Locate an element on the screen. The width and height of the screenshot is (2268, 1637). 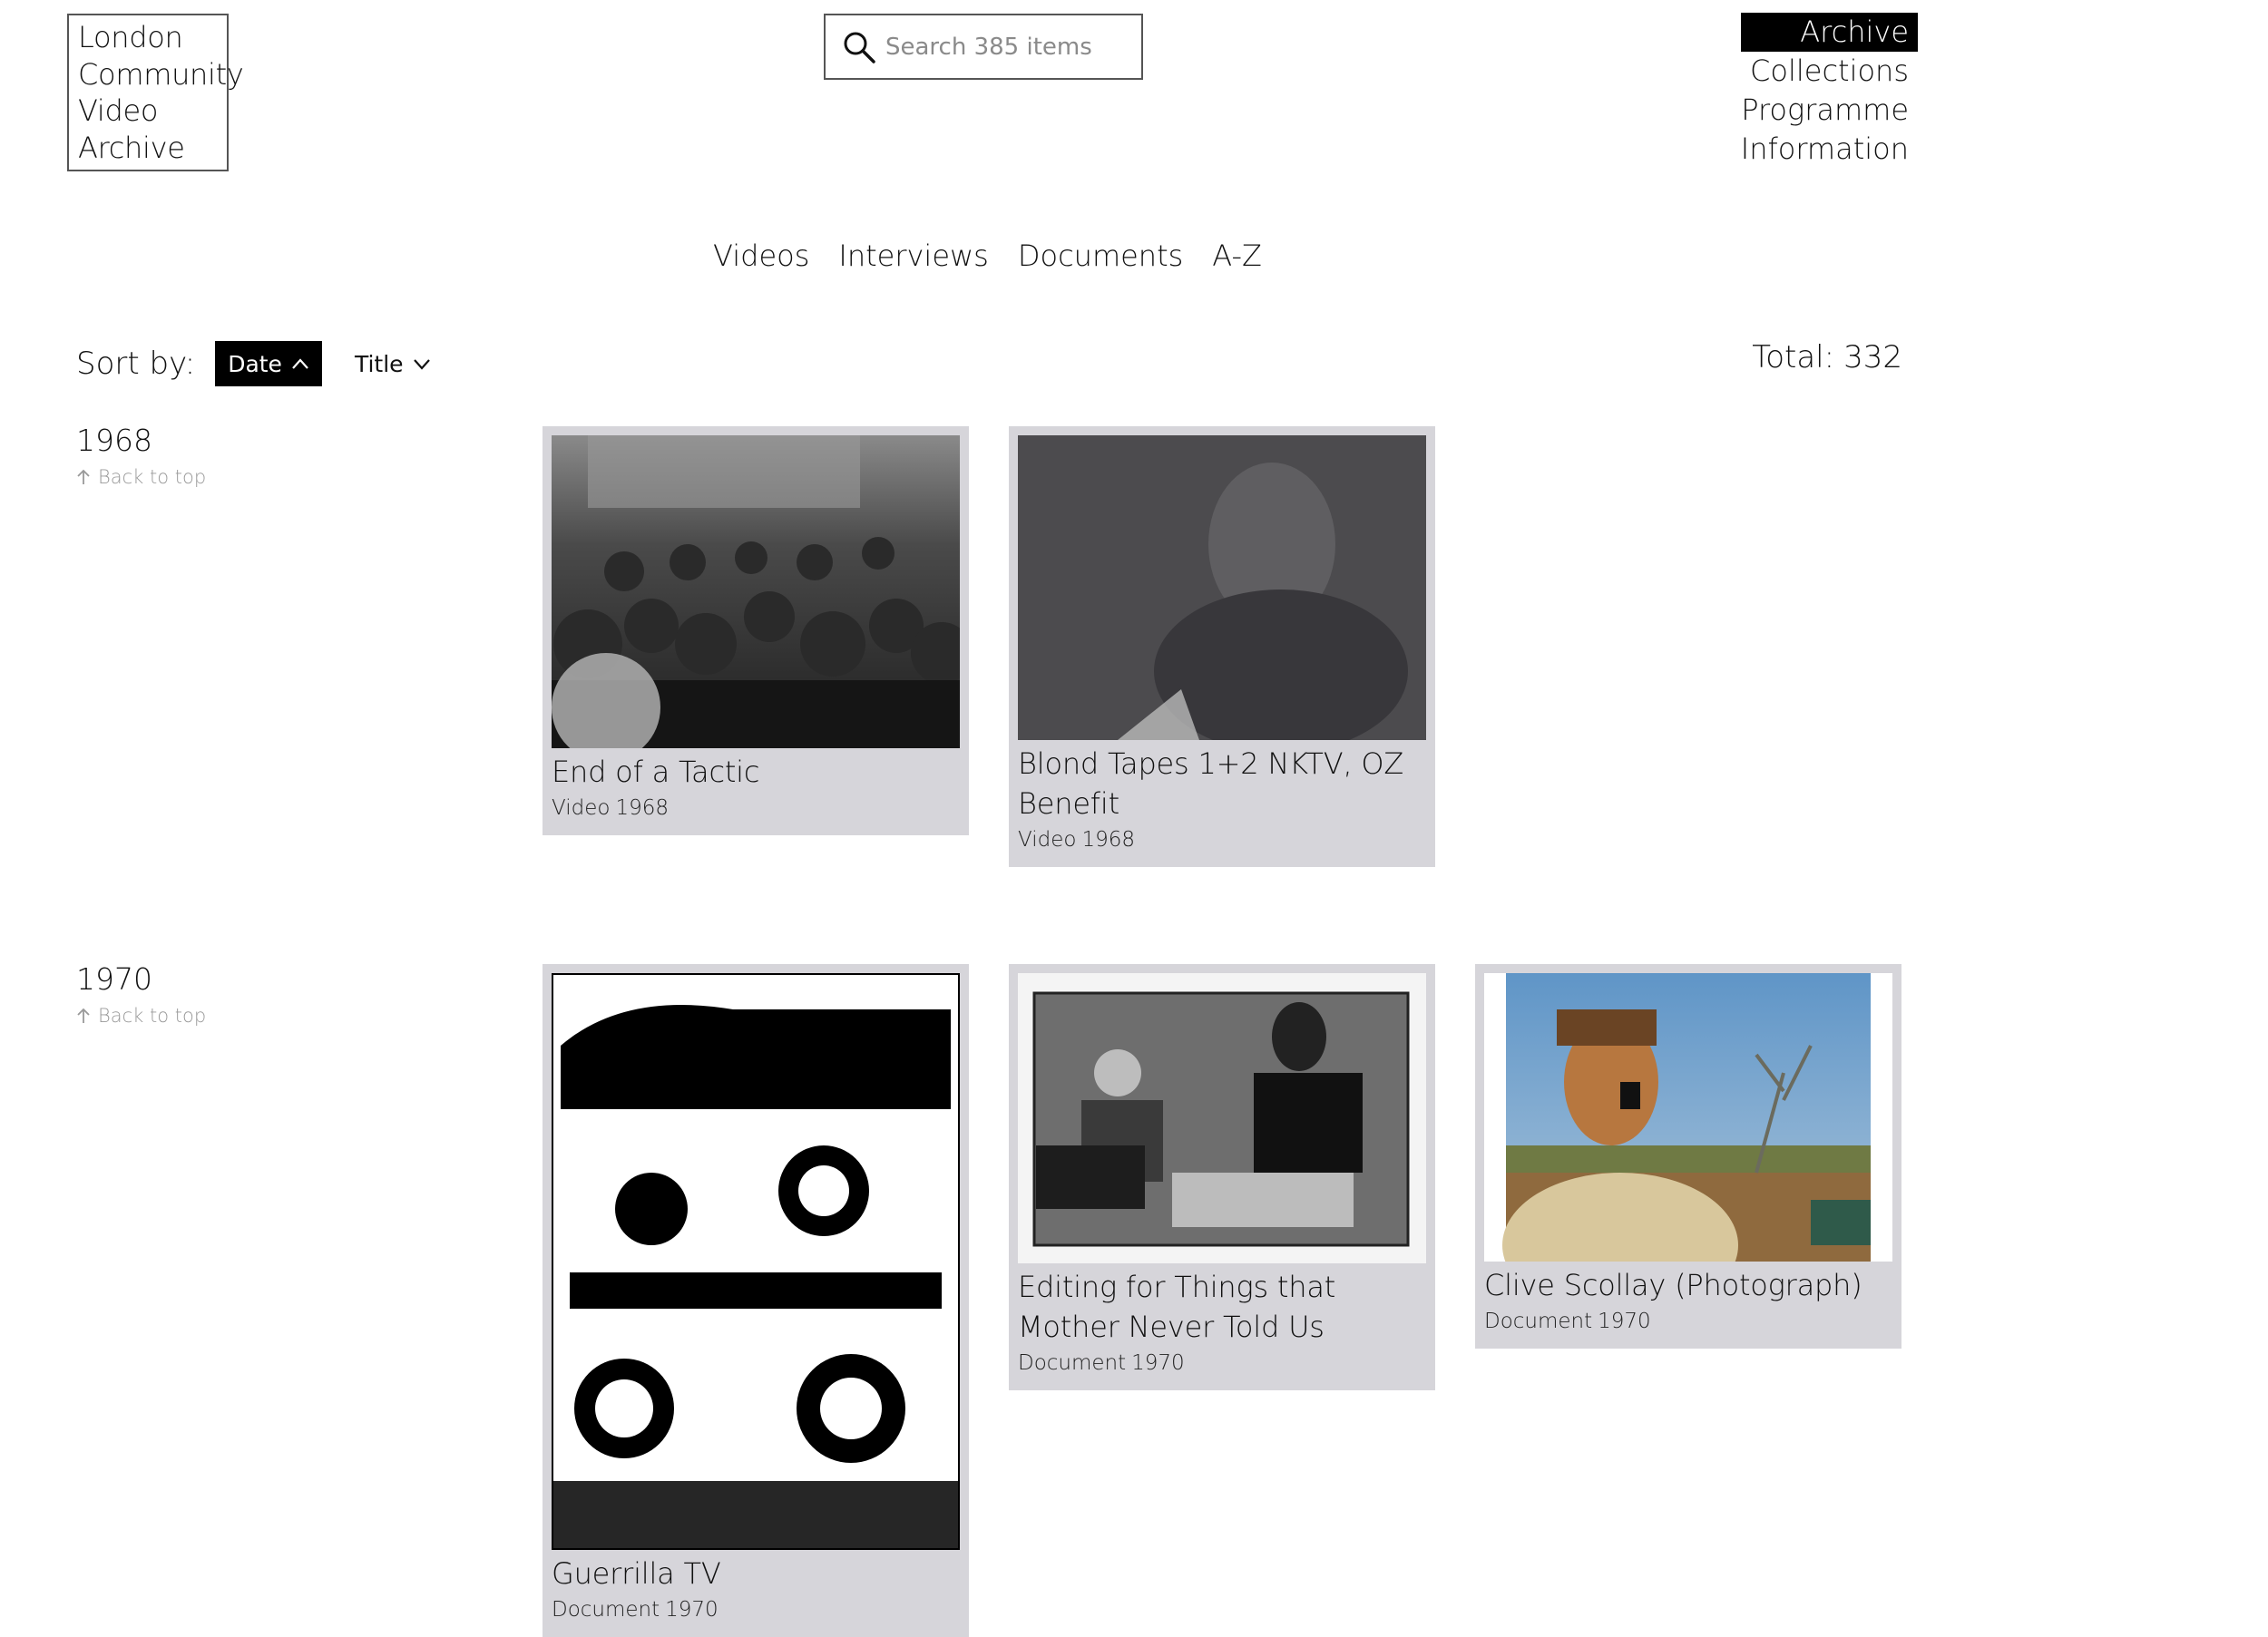
tab-videos: Videos is located at coordinates (761, 256).